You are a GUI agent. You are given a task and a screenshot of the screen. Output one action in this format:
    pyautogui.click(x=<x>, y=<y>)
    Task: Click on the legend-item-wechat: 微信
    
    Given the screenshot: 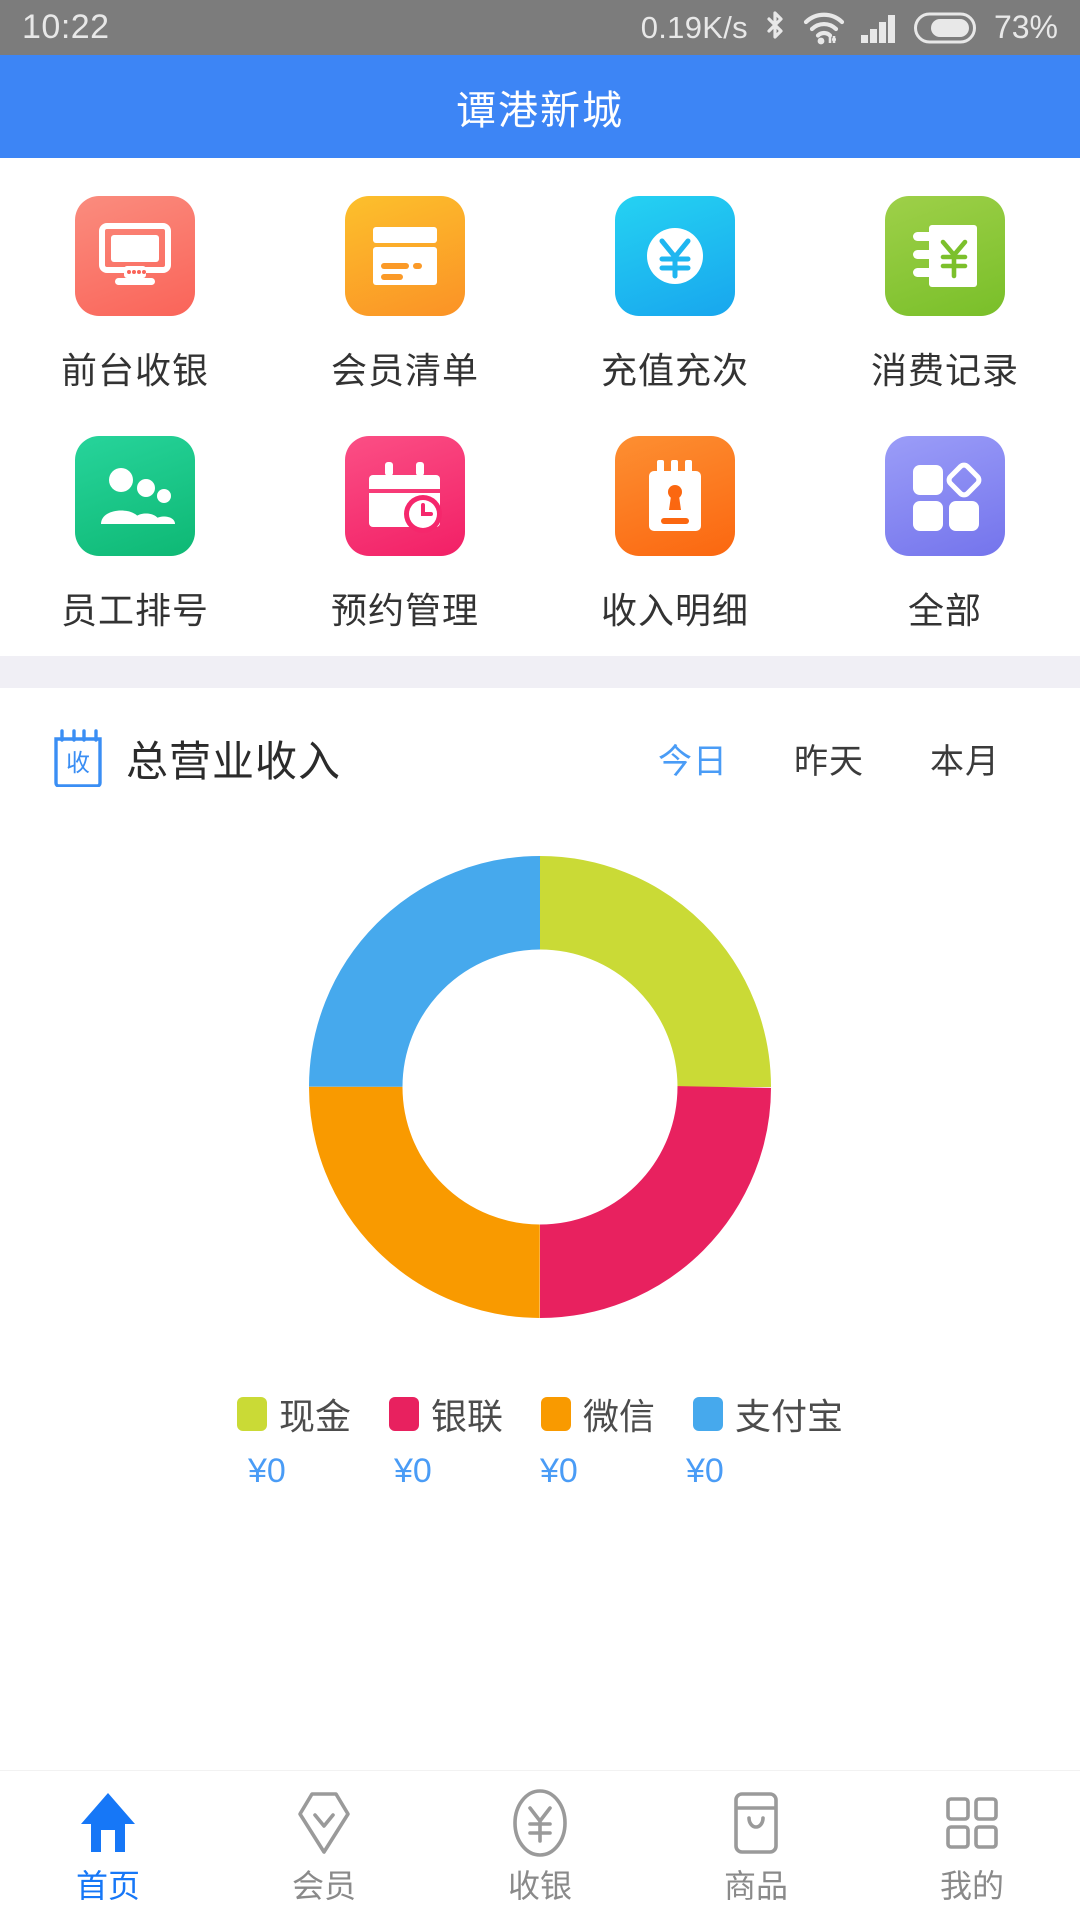 What is the action you would take?
    pyautogui.click(x=598, y=1414)
    